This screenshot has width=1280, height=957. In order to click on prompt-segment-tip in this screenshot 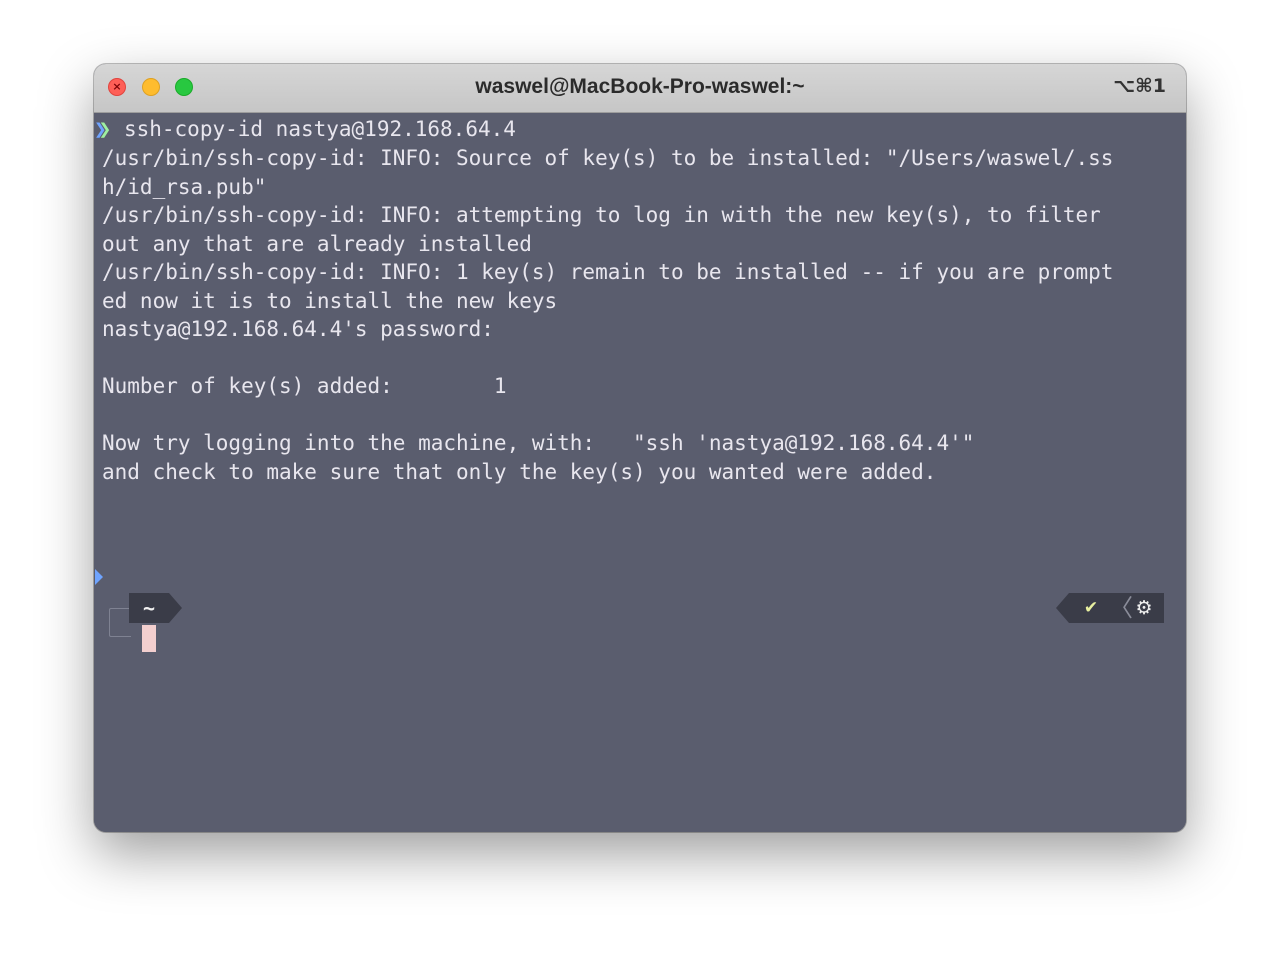, I will do `click(175, 608)`.